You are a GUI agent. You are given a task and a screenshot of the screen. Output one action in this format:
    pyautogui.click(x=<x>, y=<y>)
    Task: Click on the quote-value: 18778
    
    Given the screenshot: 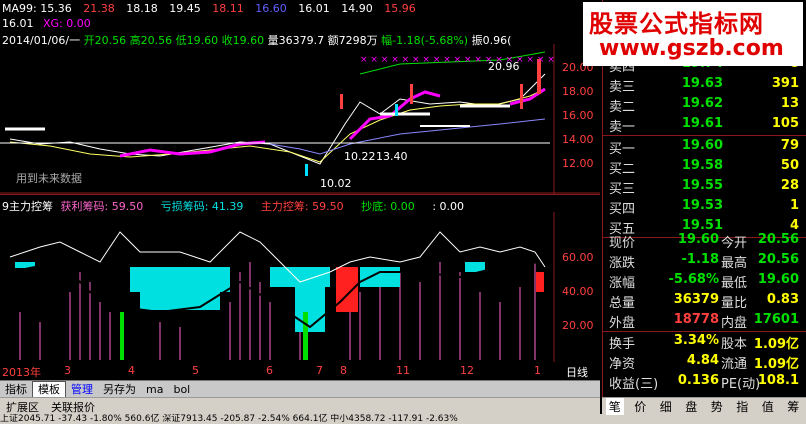 What is the action you would take?
    pyautogui.click(x=696, y=319)
    